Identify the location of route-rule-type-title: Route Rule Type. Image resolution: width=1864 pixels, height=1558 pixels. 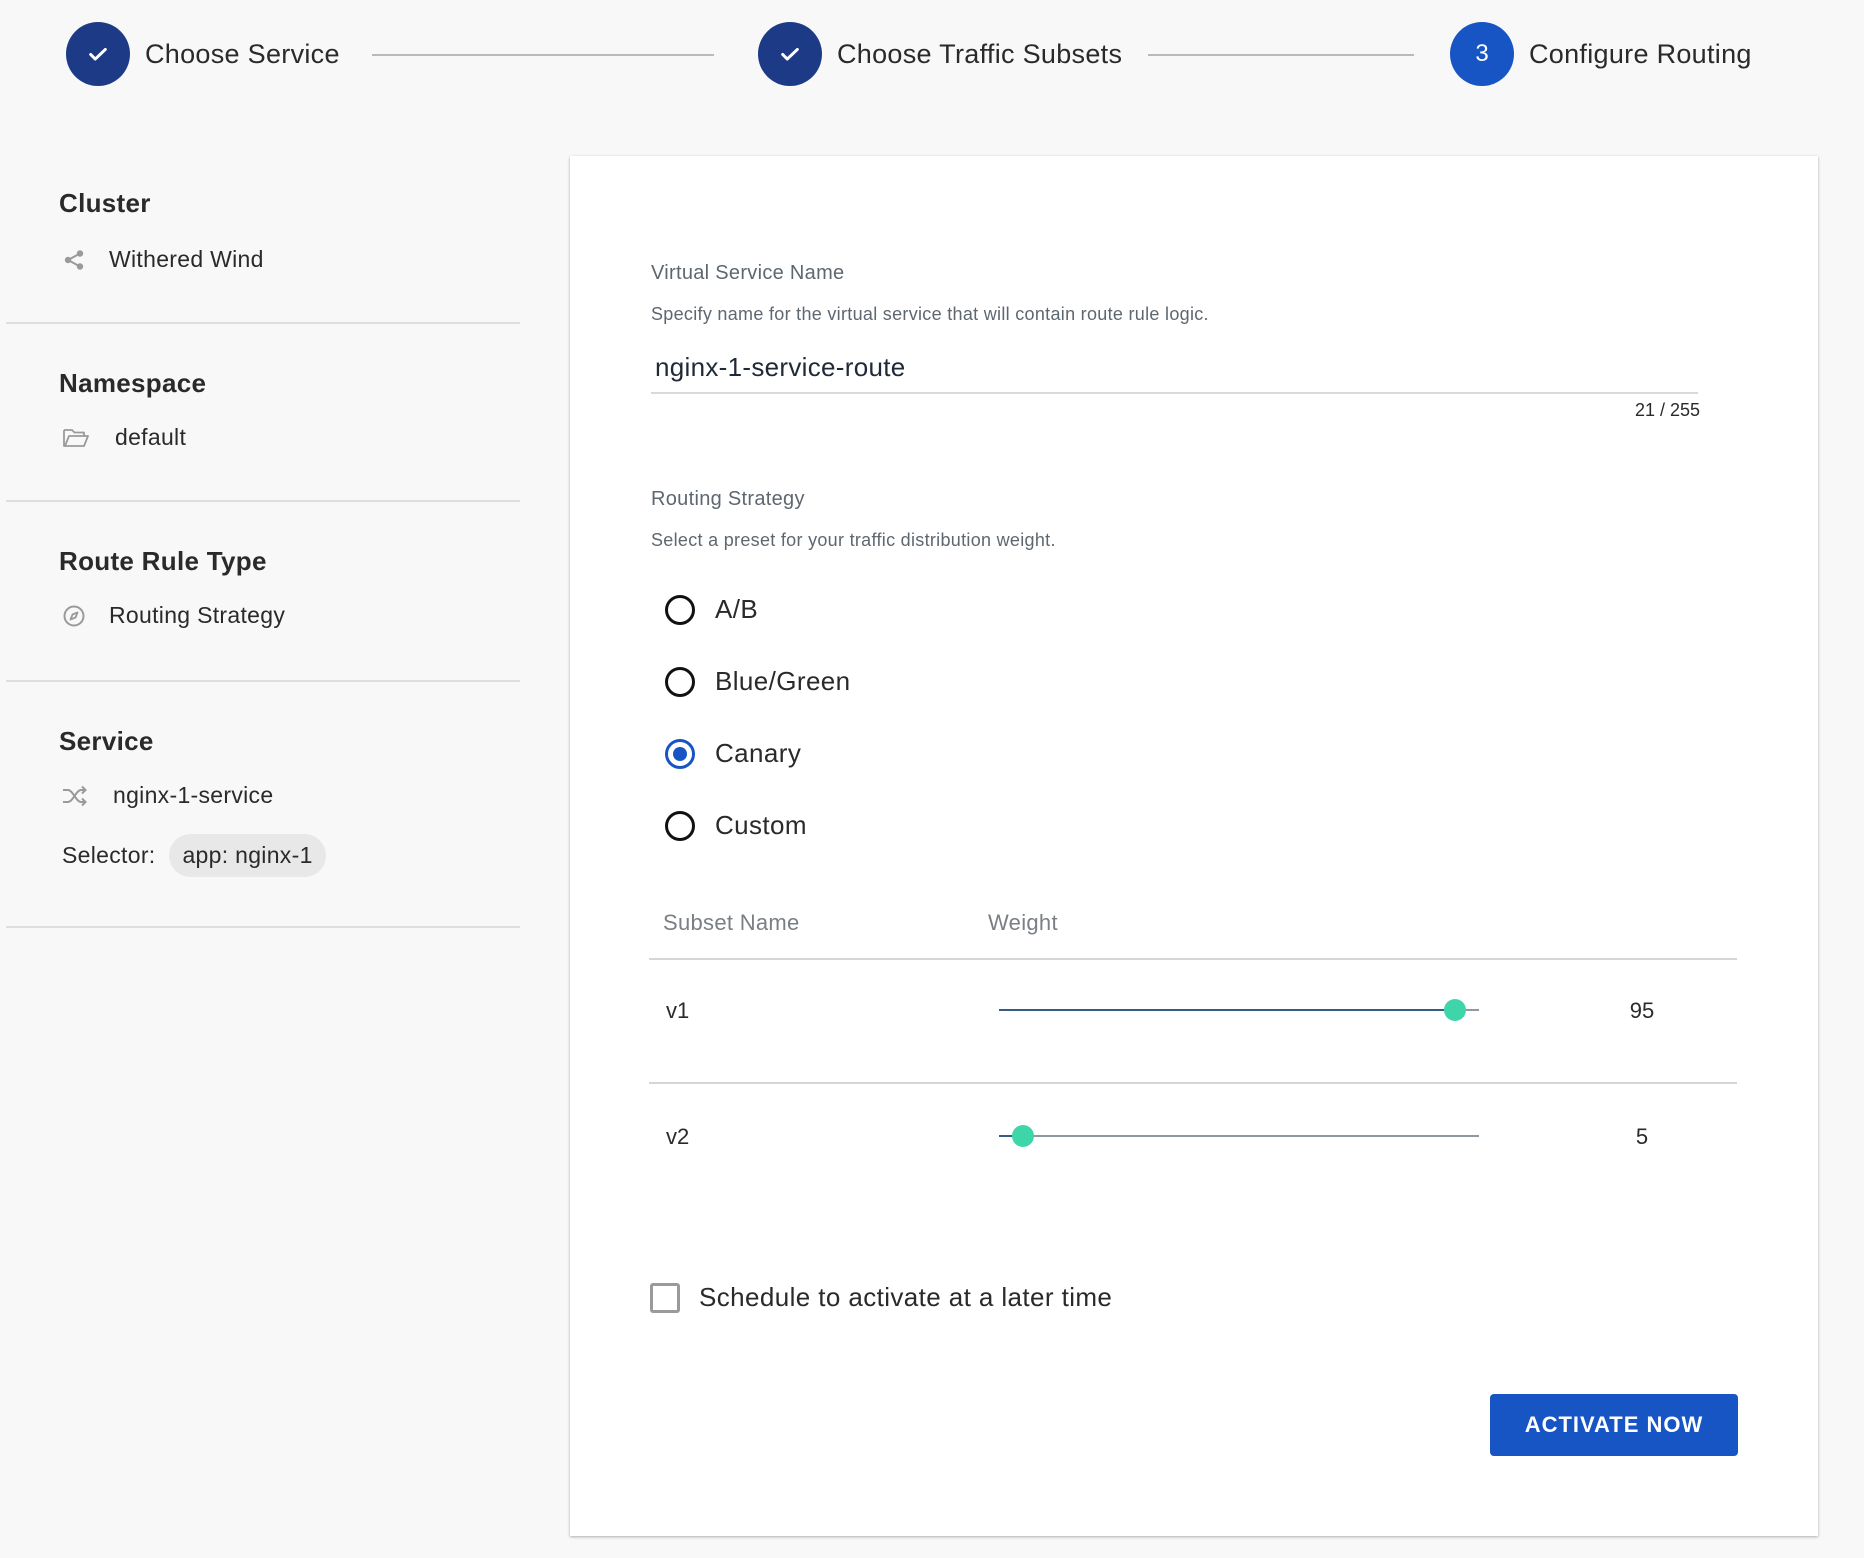
(163, 561).